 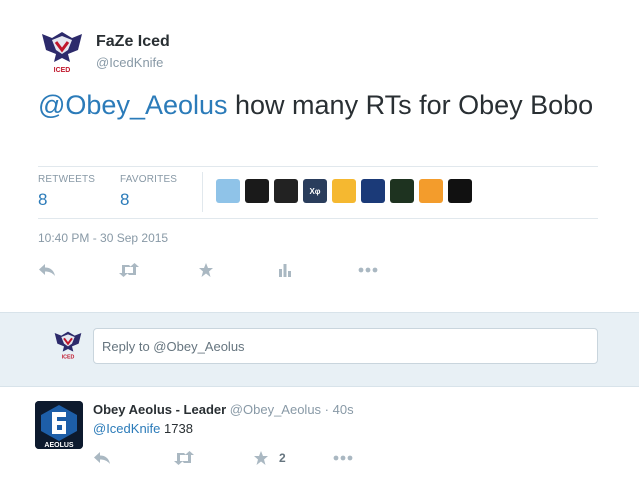 What do you see at coordinates (68, 357) in the screenshot?
I see `current-user-avatar-text: ICED` at bounding box center [68, 357].